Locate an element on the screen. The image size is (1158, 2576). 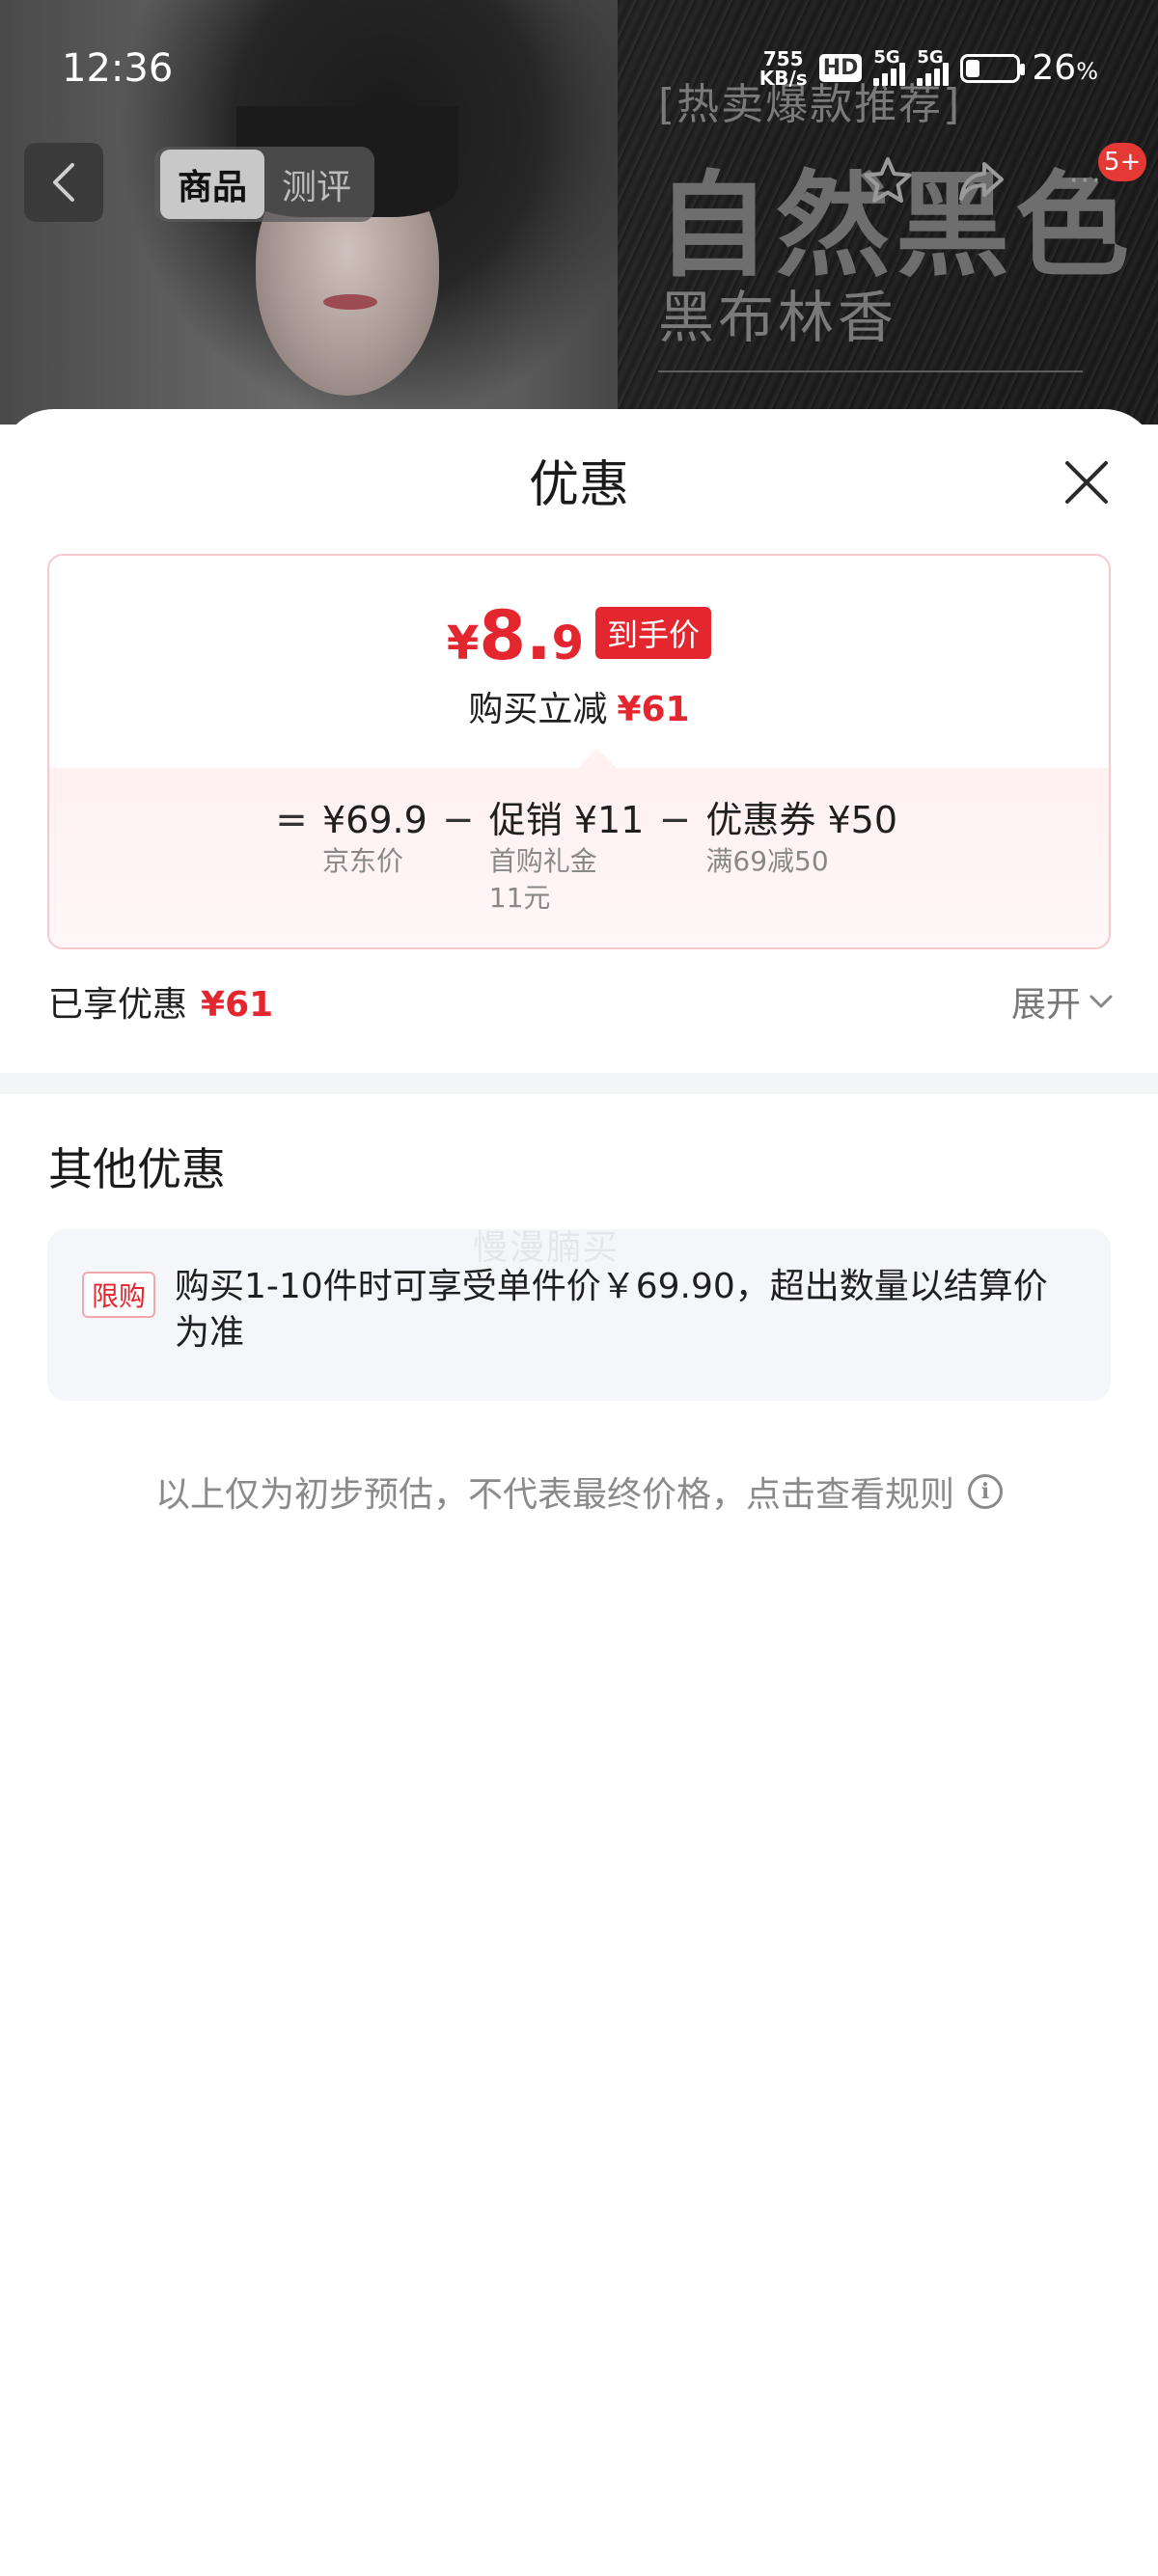
reduction-label: 购买立减 is located at coordinates (538, 709).